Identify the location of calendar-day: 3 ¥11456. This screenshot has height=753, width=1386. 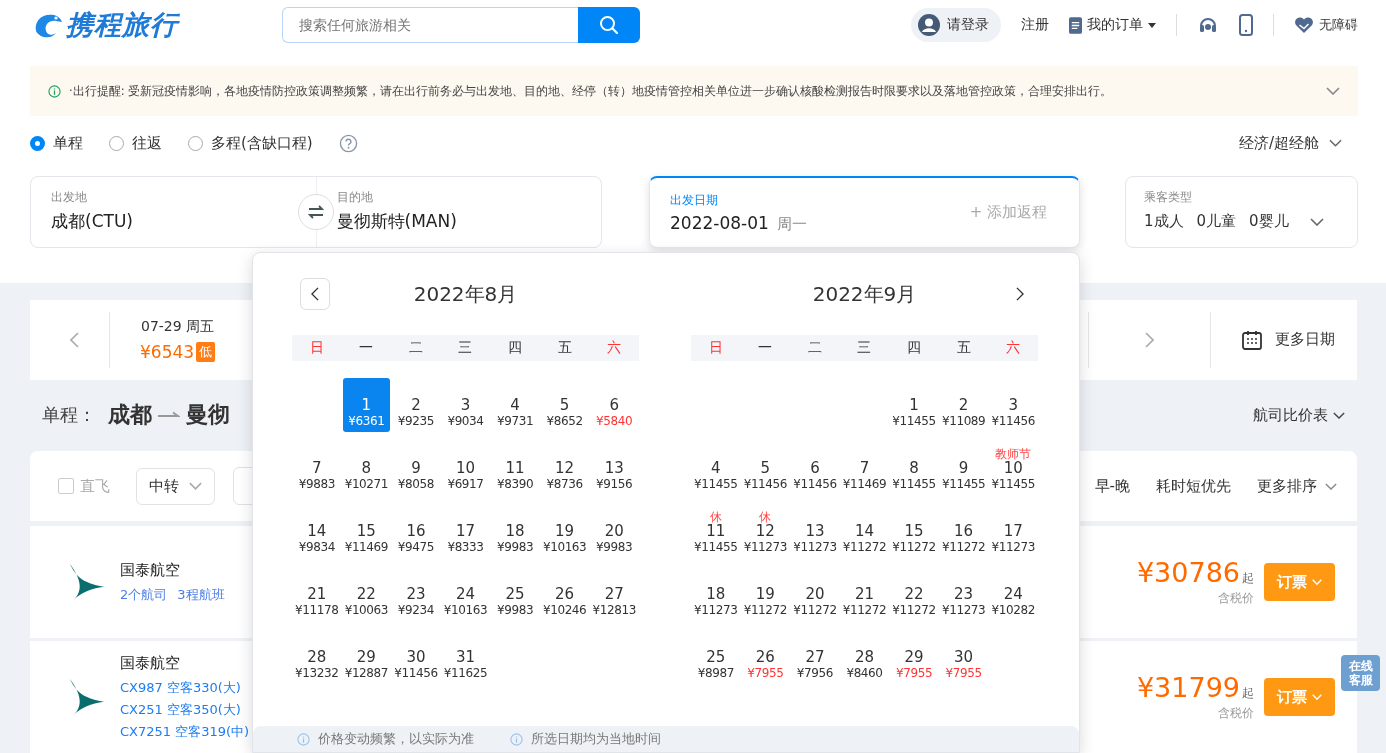
(1013, 405).